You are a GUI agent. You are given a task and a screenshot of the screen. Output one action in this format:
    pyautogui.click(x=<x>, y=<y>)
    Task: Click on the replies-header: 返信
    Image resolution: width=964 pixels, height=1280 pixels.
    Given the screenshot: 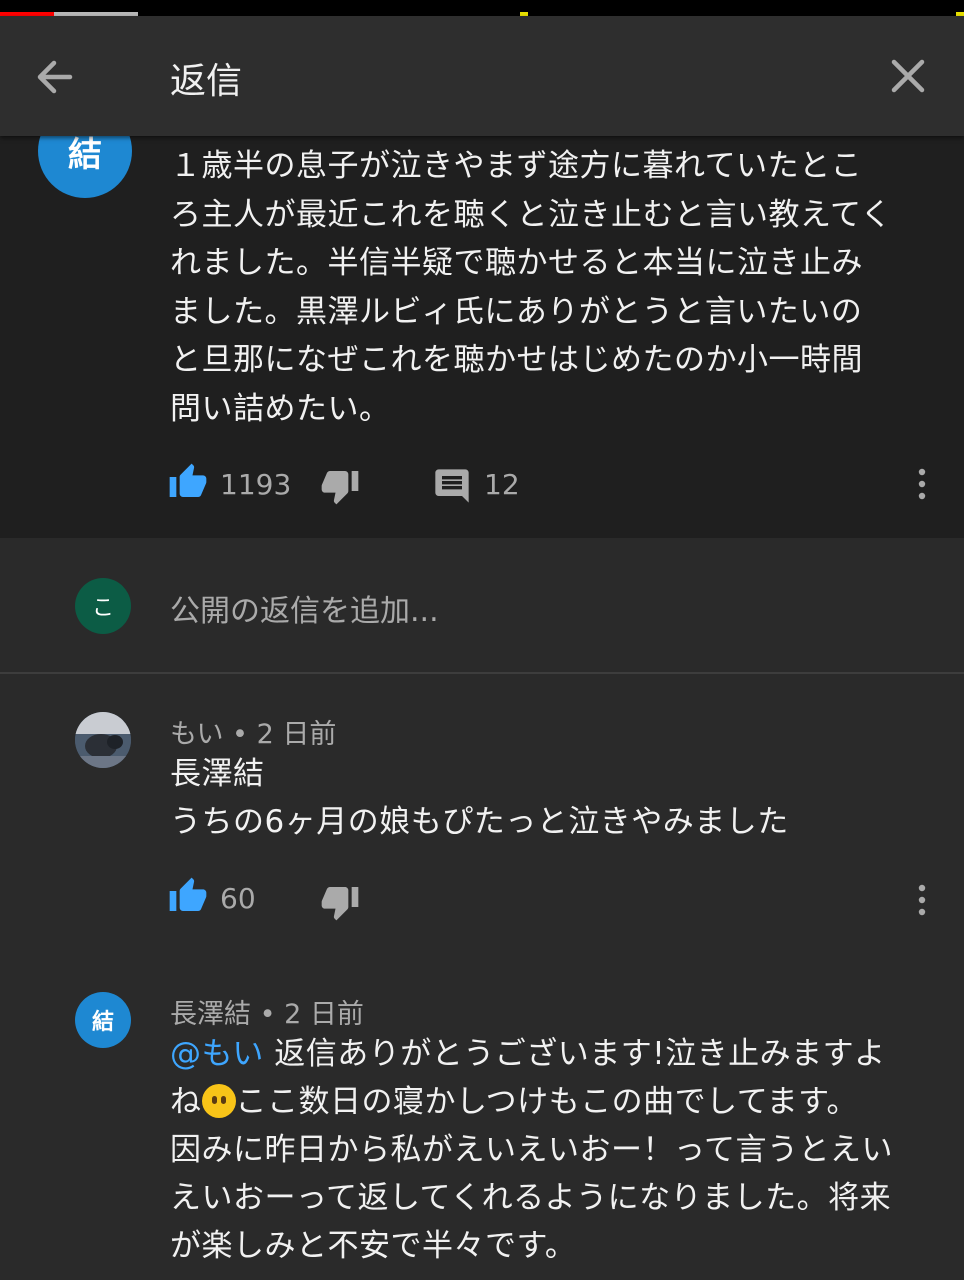 What is the action you would take?
    pyautogui.click(x=482, y=76)
    